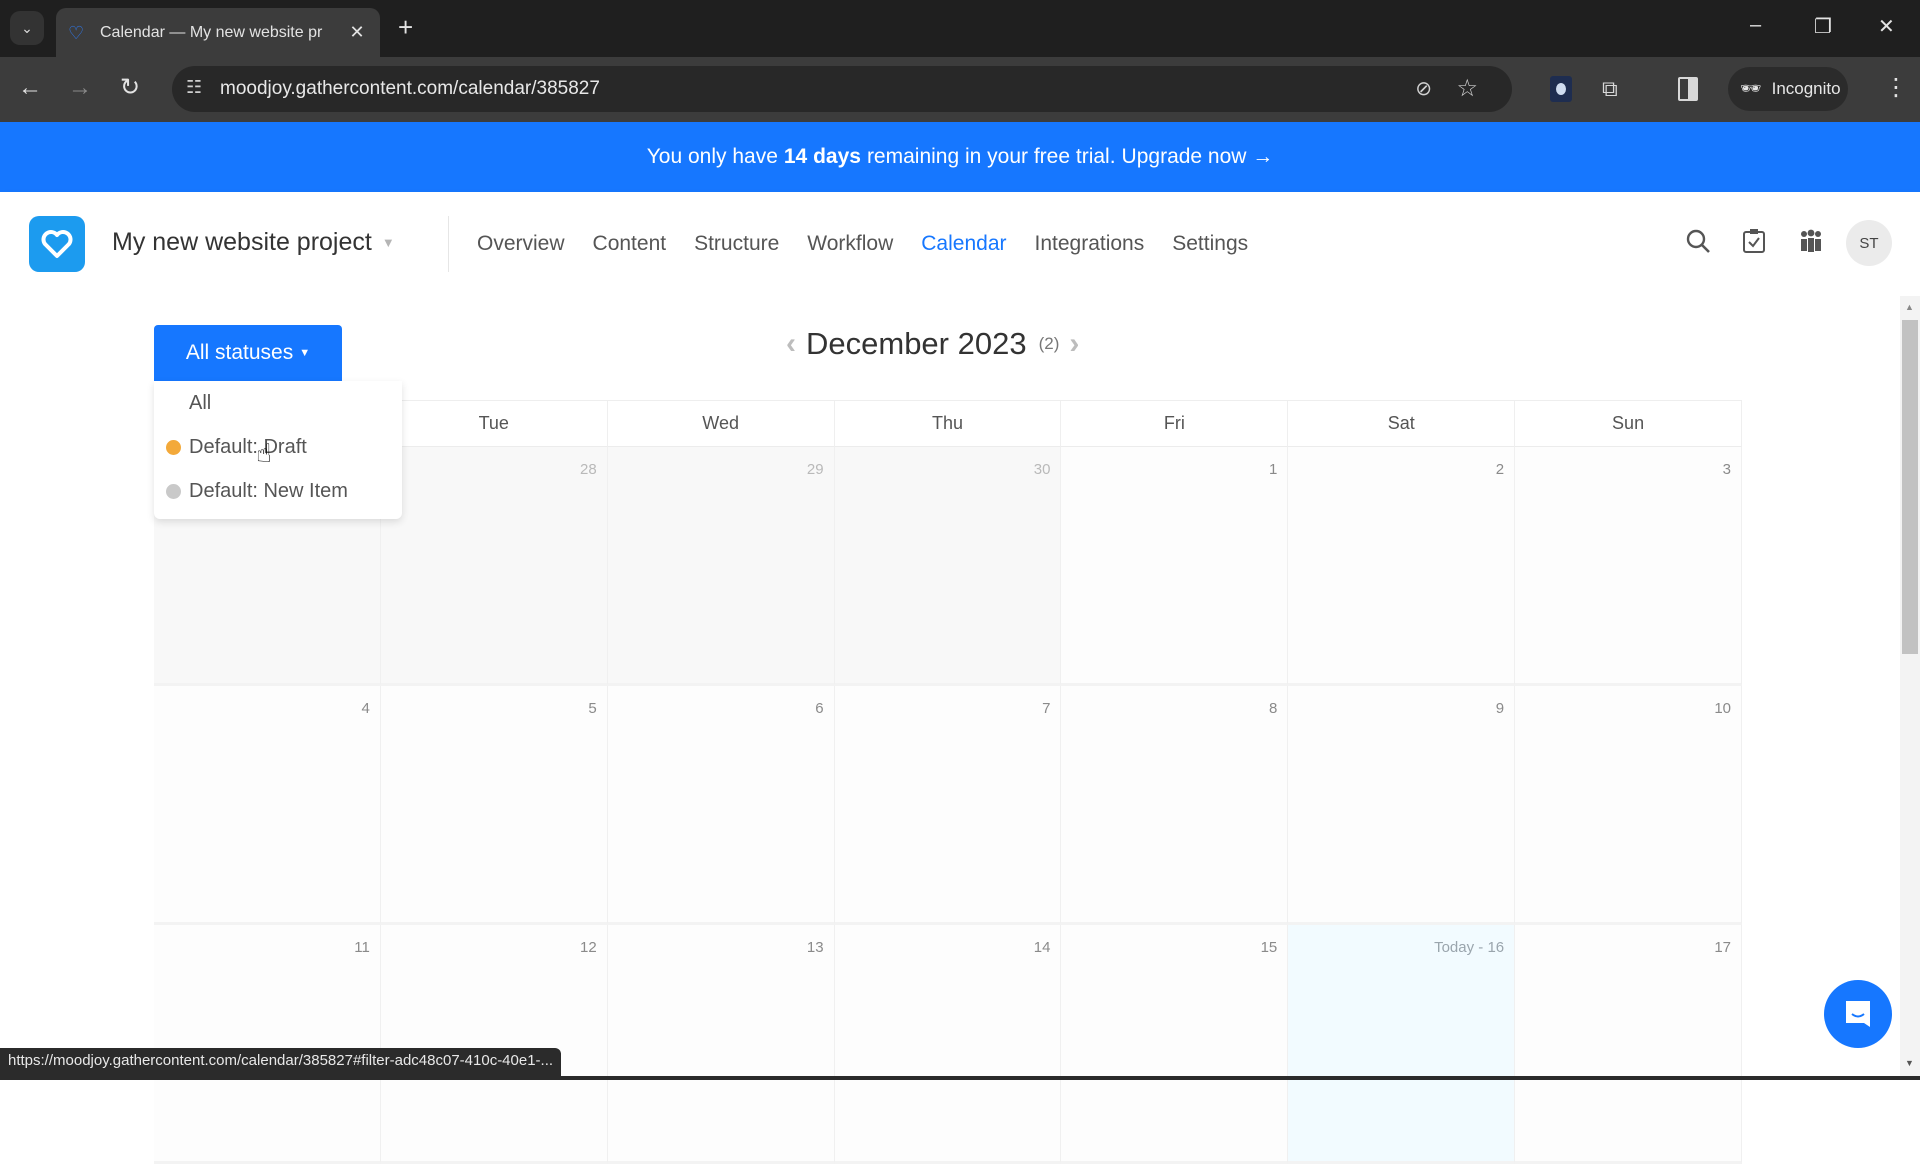 This screenshot has height=1164, width=1920. Describe the element at coordinates (721, 1044) in the screenshot. I see `calendar-day: 13` at that location.